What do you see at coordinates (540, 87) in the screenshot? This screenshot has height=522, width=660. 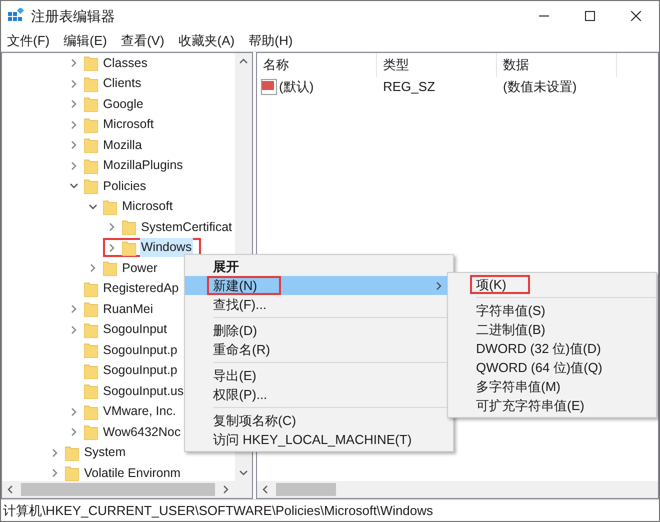 I see `table-cell-text: (数值未设置)` at bounding box center [540, 87].